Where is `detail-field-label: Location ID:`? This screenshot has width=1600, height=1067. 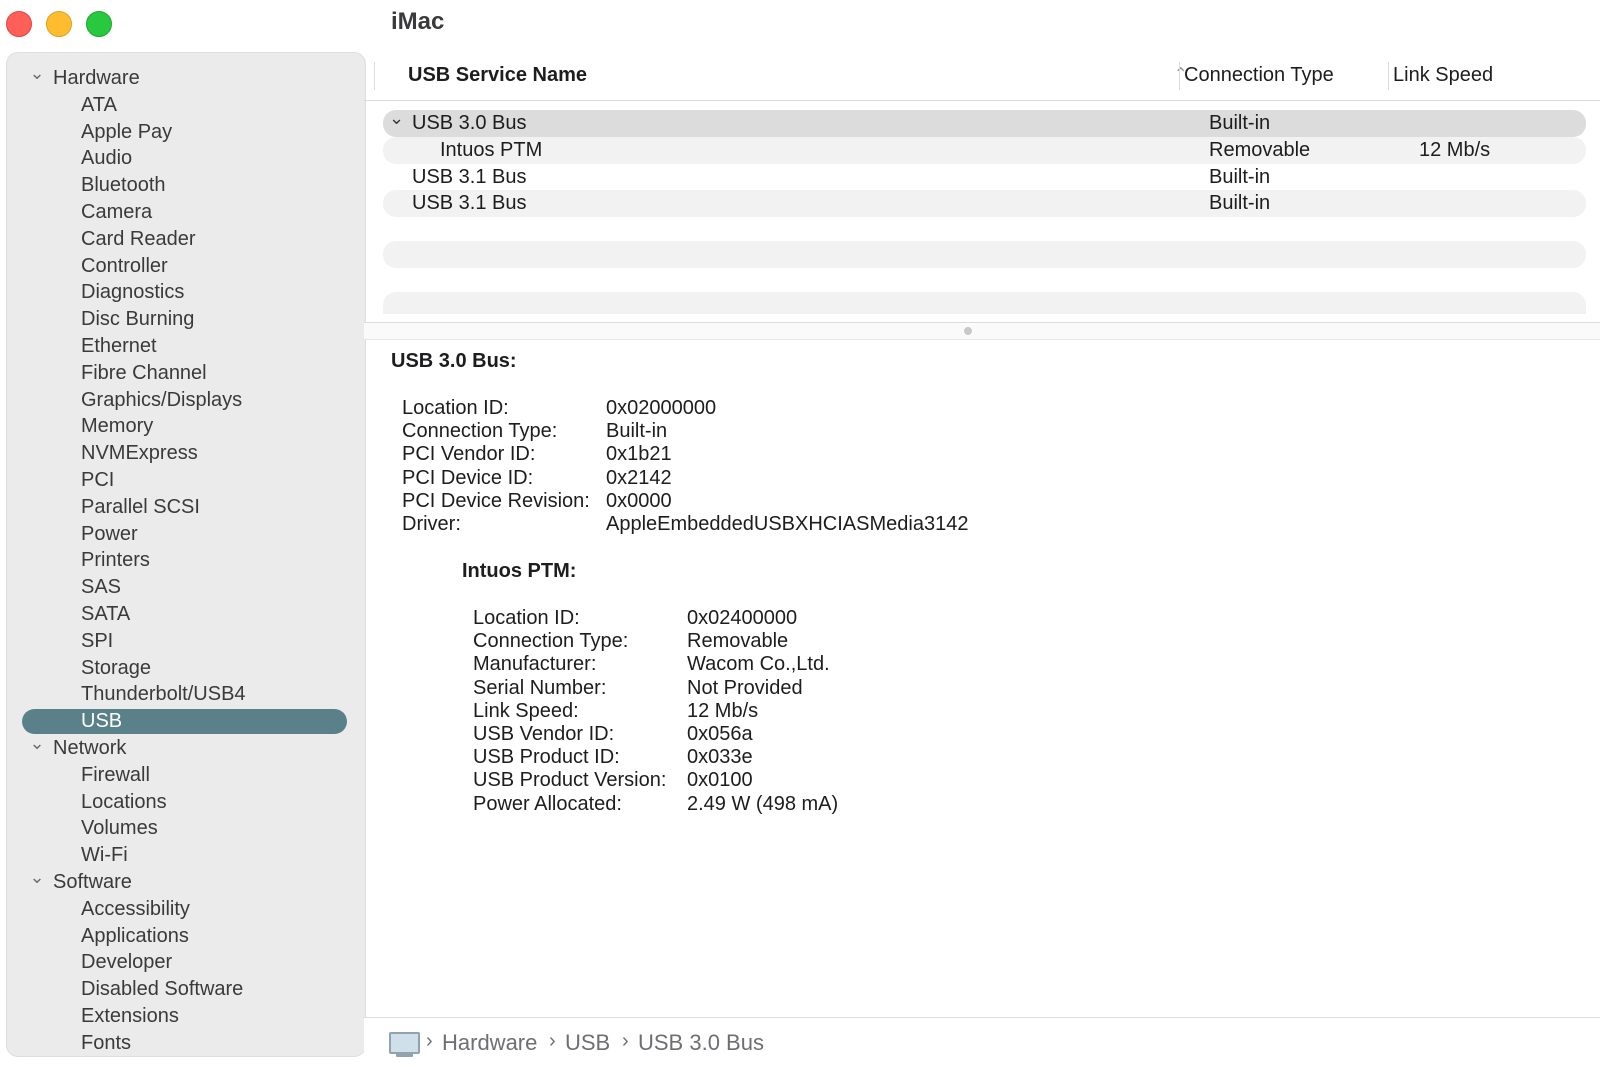 detail-field-label: Location ID: is located at coordinates (526, 618).